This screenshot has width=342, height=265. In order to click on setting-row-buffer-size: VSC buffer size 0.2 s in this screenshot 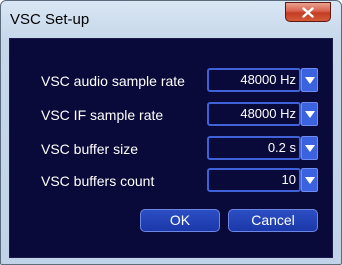, I will do `click(172, 149)`.